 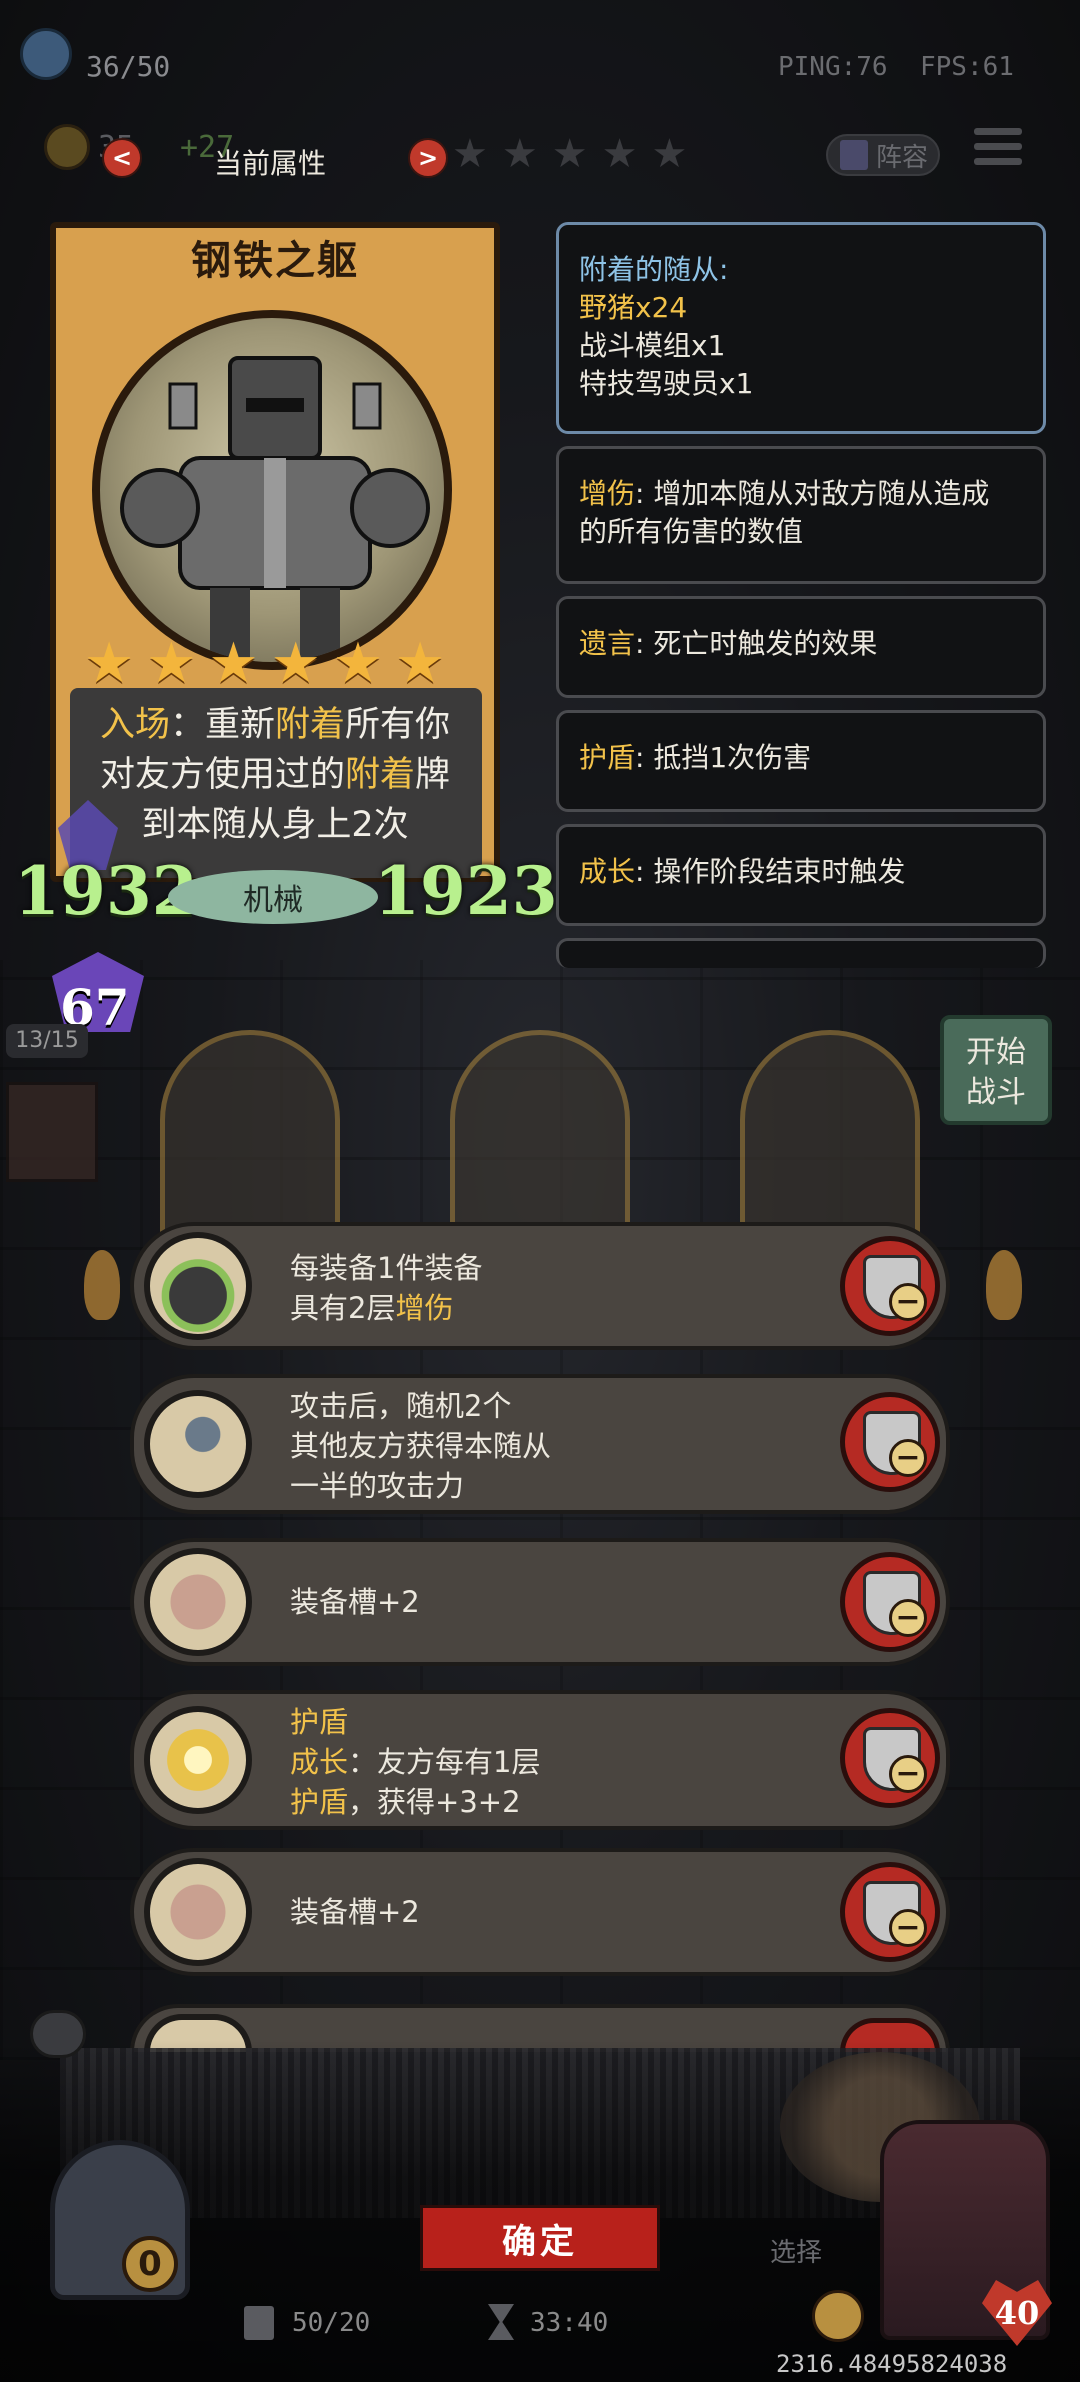 I want to click on minion-name: 钢铁之躯, so click(x=275, y=261).